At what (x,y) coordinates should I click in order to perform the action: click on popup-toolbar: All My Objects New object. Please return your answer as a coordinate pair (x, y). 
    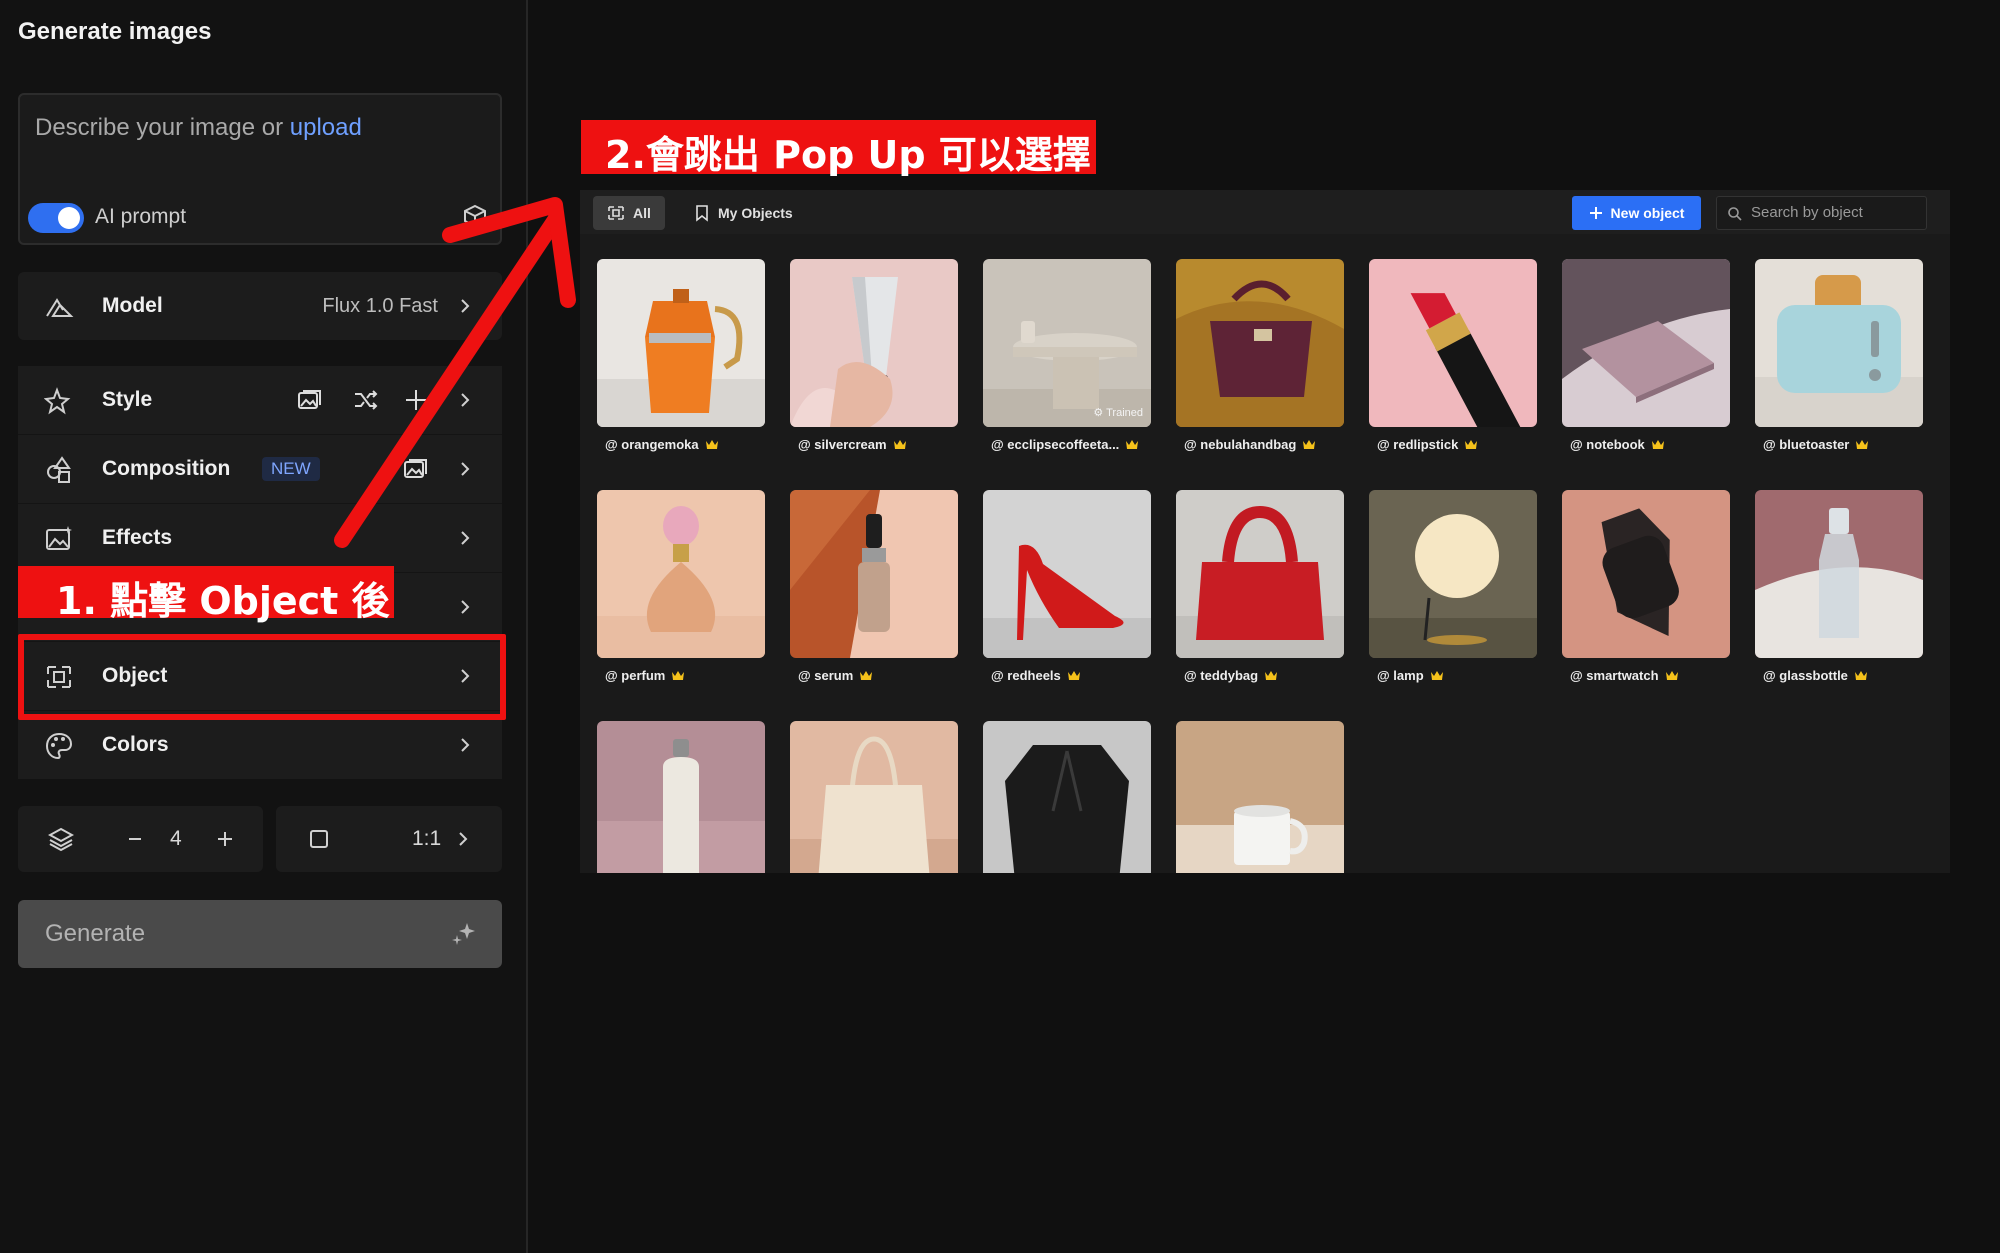
    Looking at the image, I should click on (1265, 212).